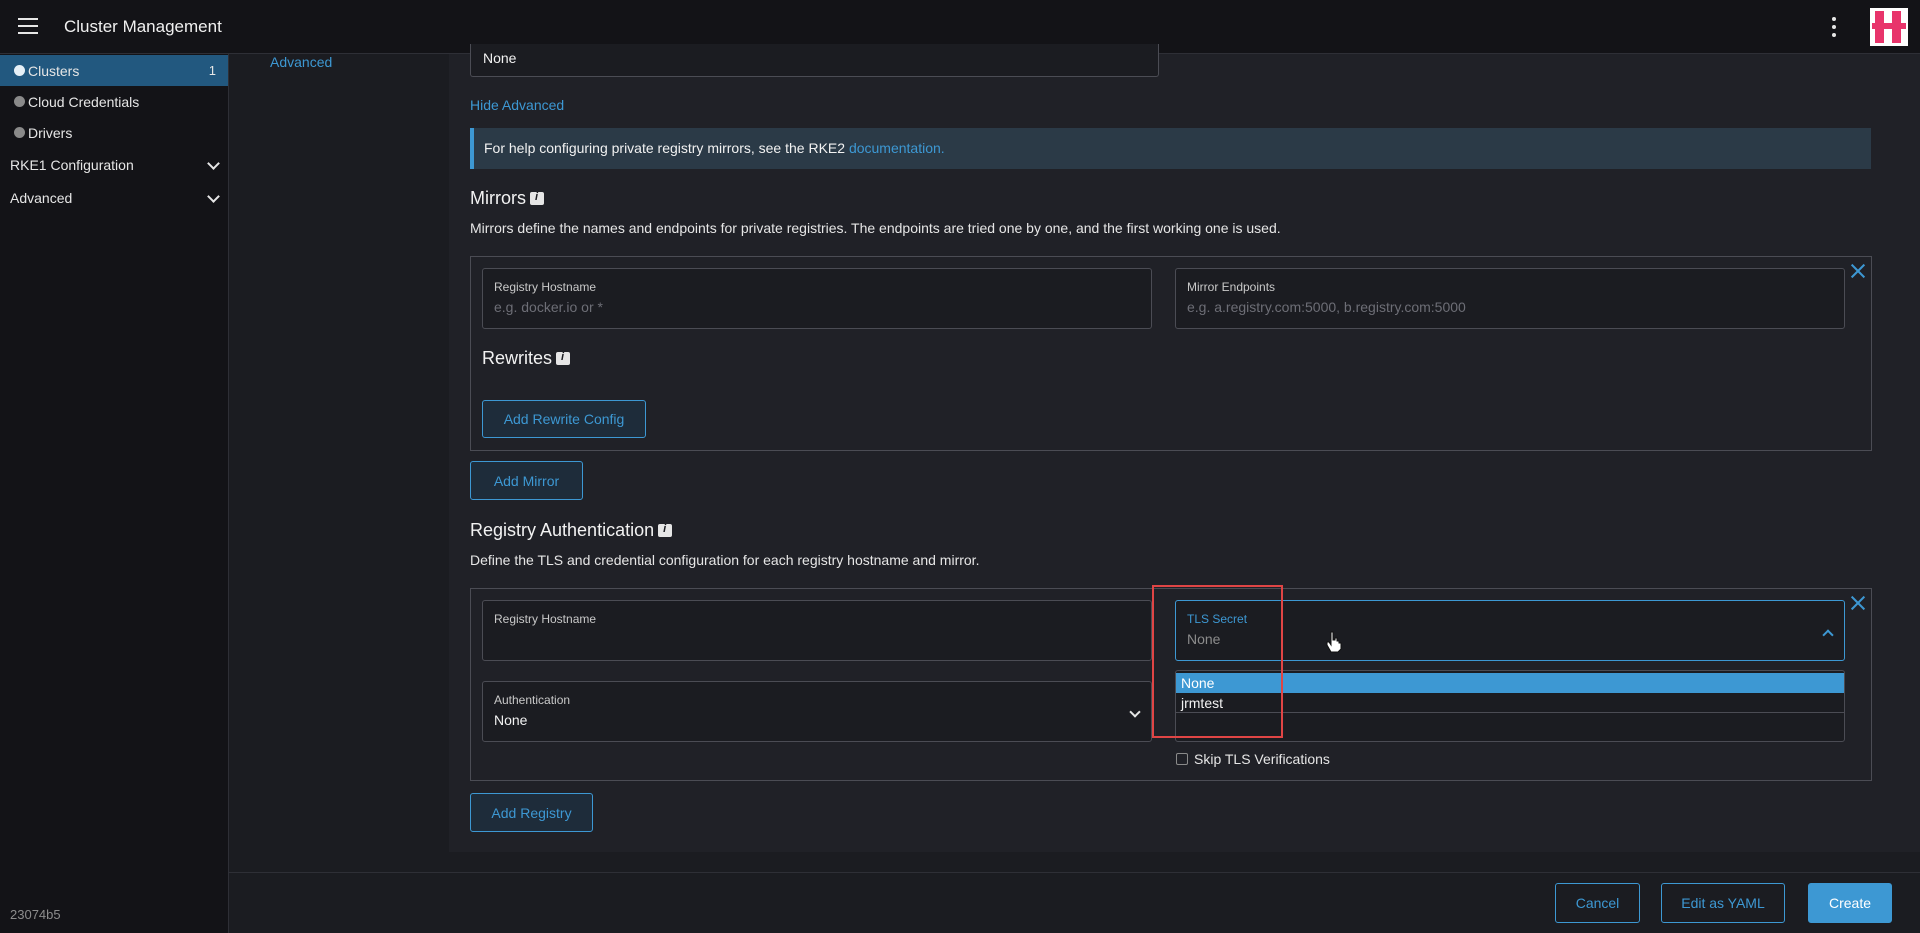 Image resolution: width=1920 pixels, height=933 pixels. Describe the element at coordinates (114, 197) in the screenshot. I see `sidebar-group-advanced: Advanced` at that location.